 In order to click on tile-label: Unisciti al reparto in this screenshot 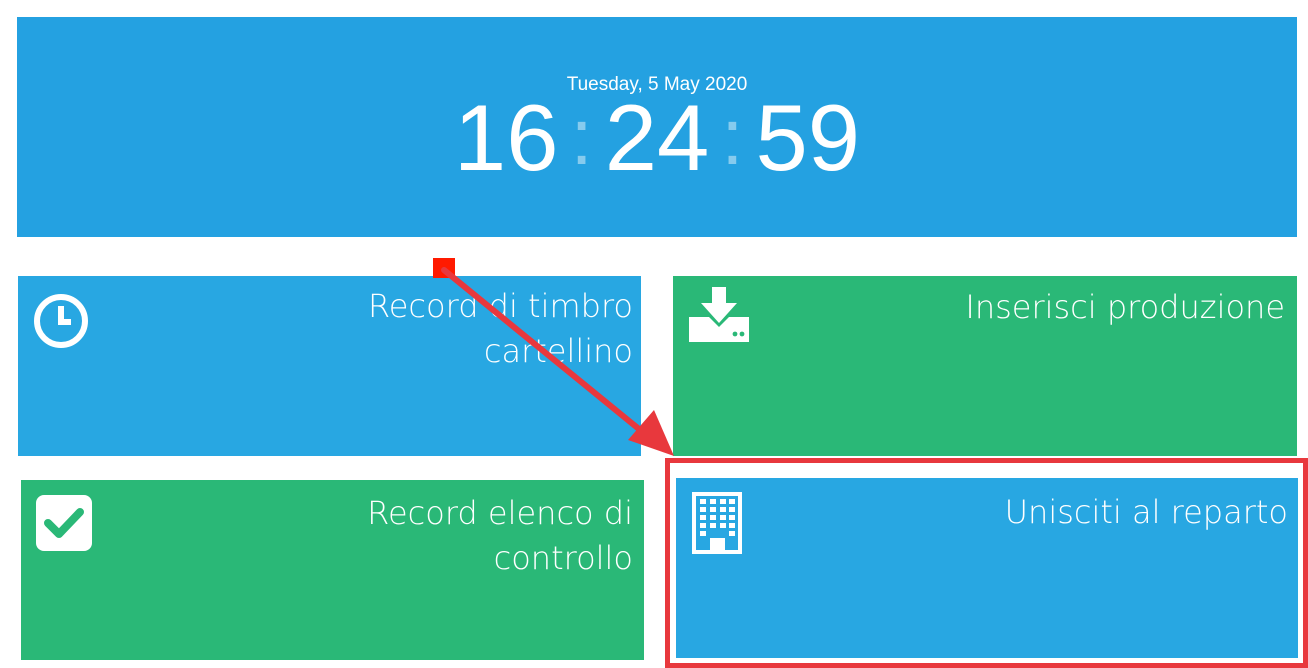, I will do `click(1146, 512)`.